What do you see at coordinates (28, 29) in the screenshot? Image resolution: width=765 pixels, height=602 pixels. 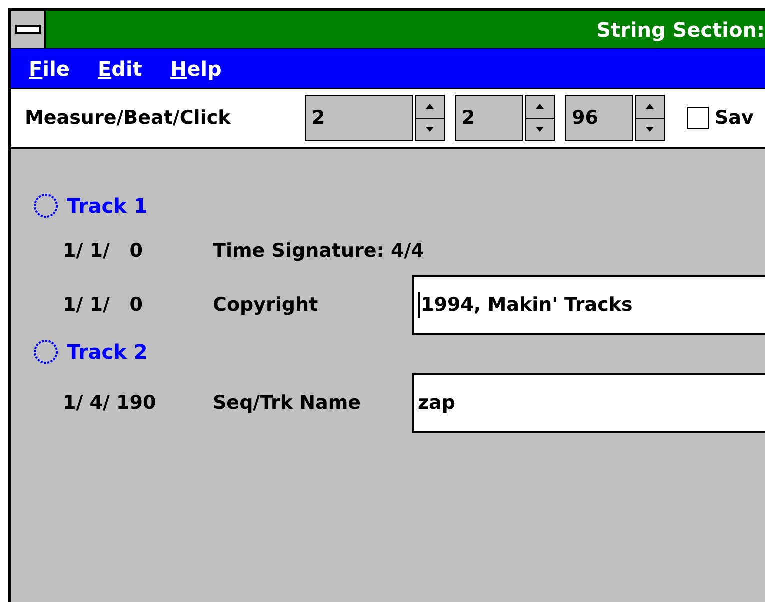 I see `system-menu-button` at bounding box center [28, 29].